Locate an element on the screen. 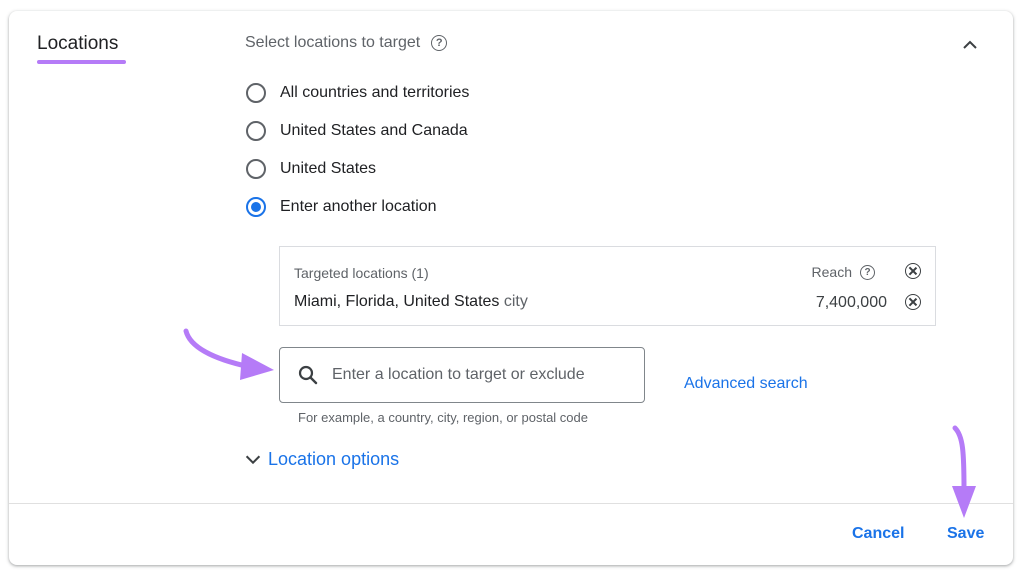  radio-option-us: United States is located at coordinates (357, 169).